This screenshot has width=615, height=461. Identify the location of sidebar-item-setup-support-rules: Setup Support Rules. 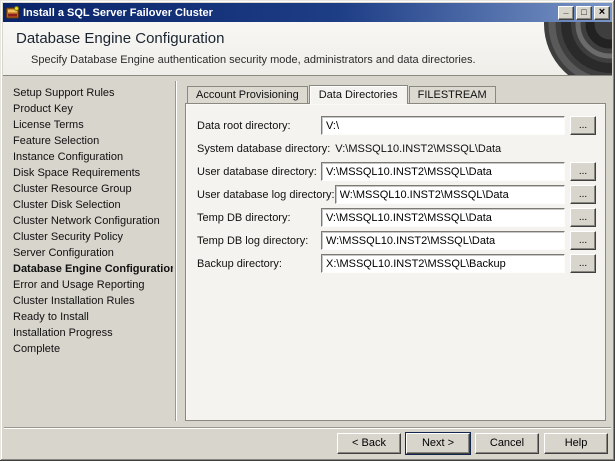
(64, 93).